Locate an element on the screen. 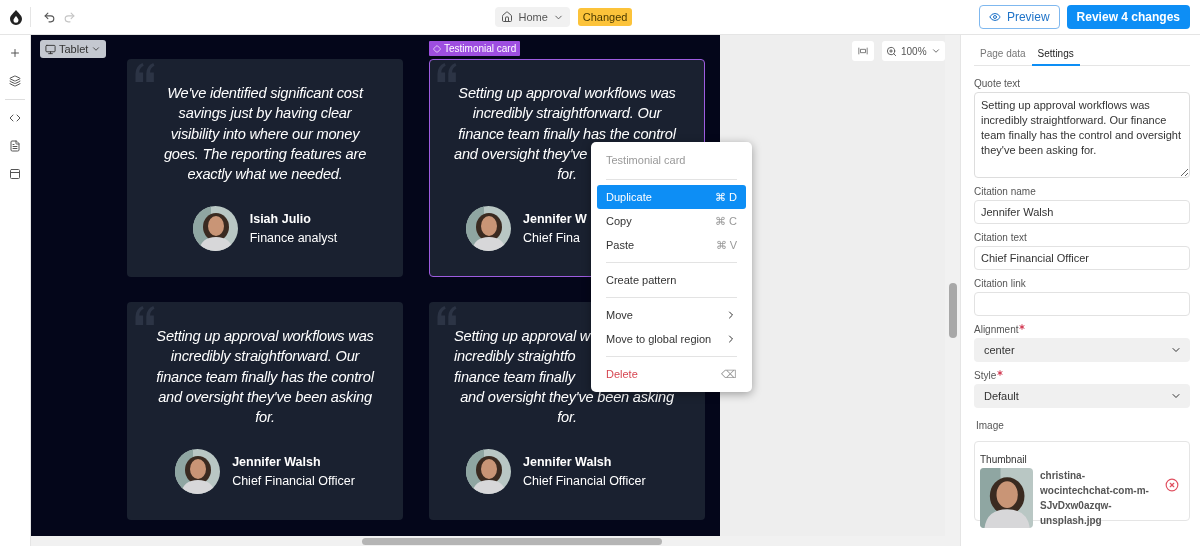  field-label: Alignment is located at coordinates (1082, 329).